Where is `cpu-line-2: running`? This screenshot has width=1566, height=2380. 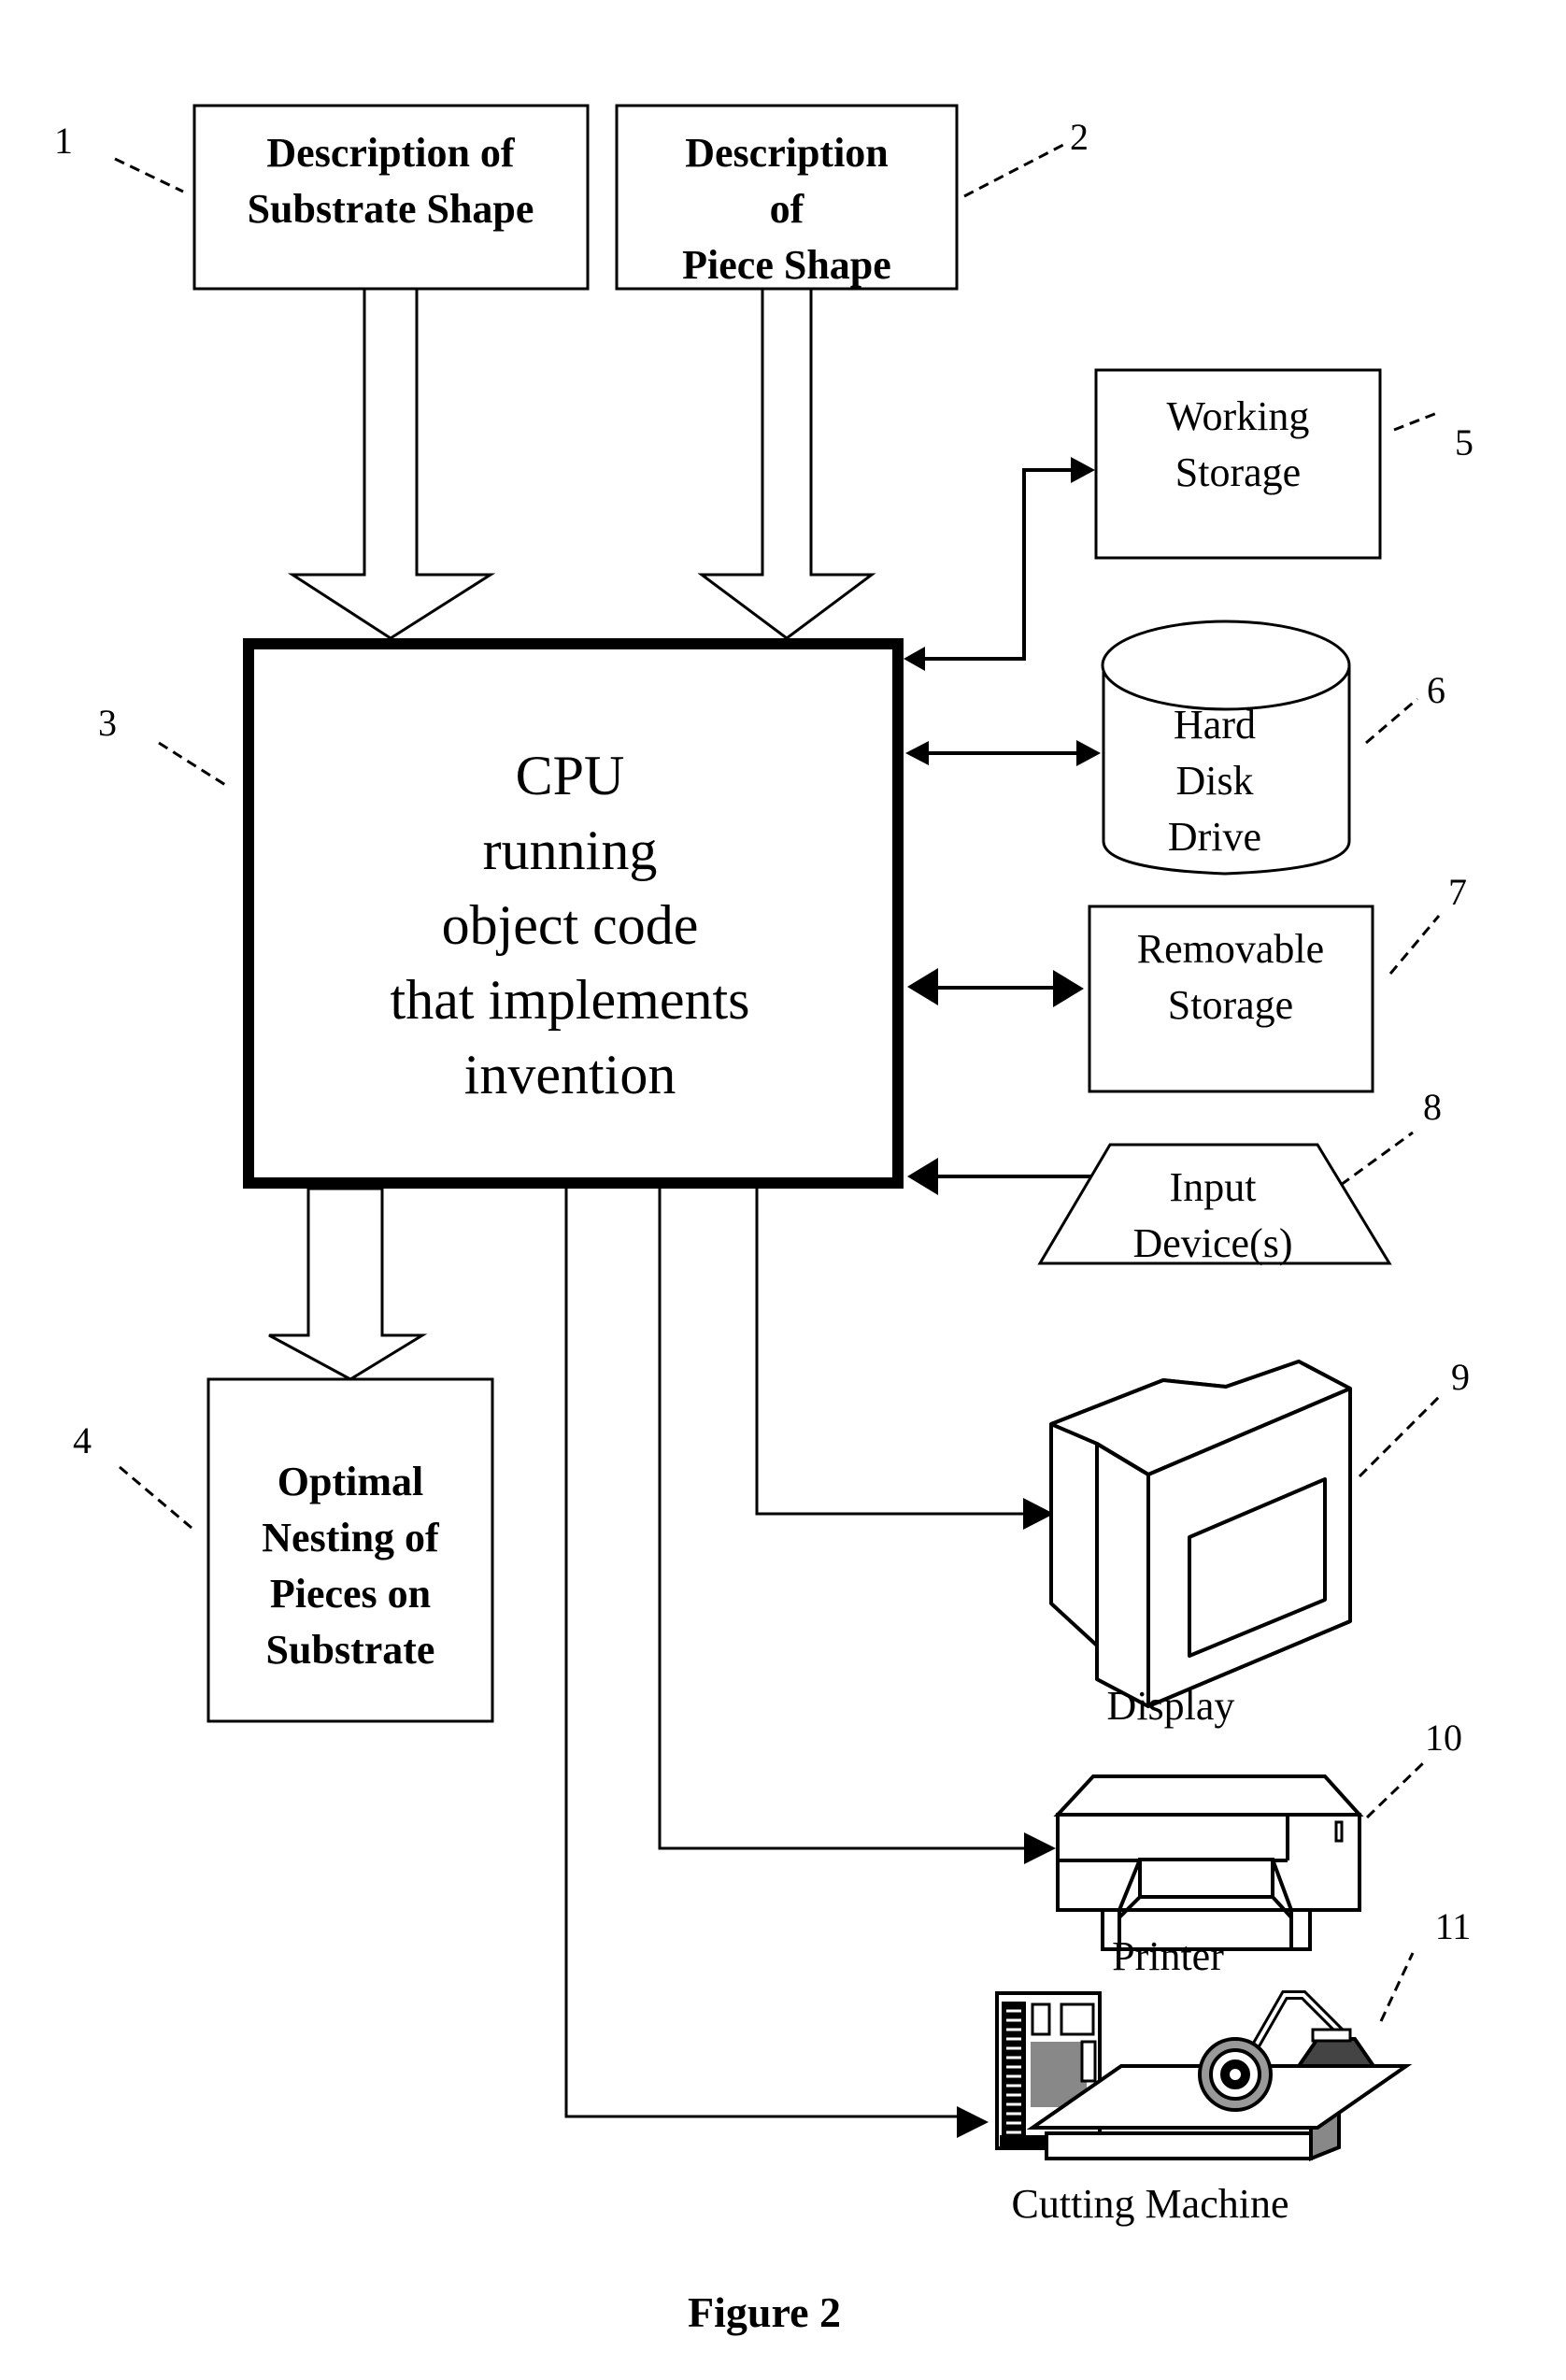
cpu-line-2: running is located at coordinates (570, 850).